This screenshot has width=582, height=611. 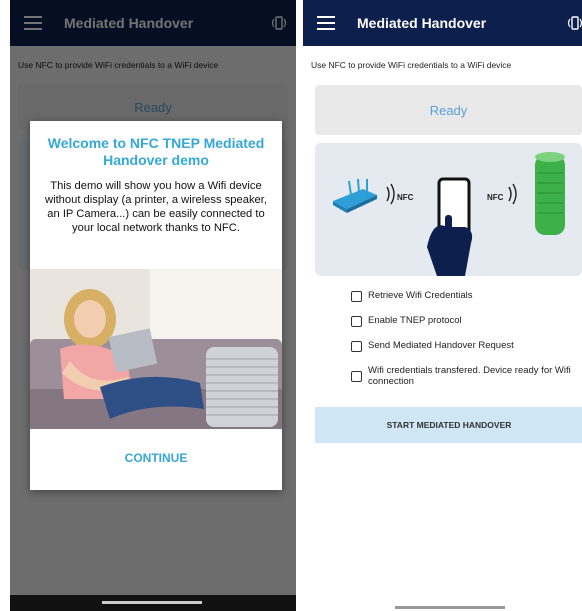 I want to click on phone-in-hand-icon, so click(x=450, y=226).